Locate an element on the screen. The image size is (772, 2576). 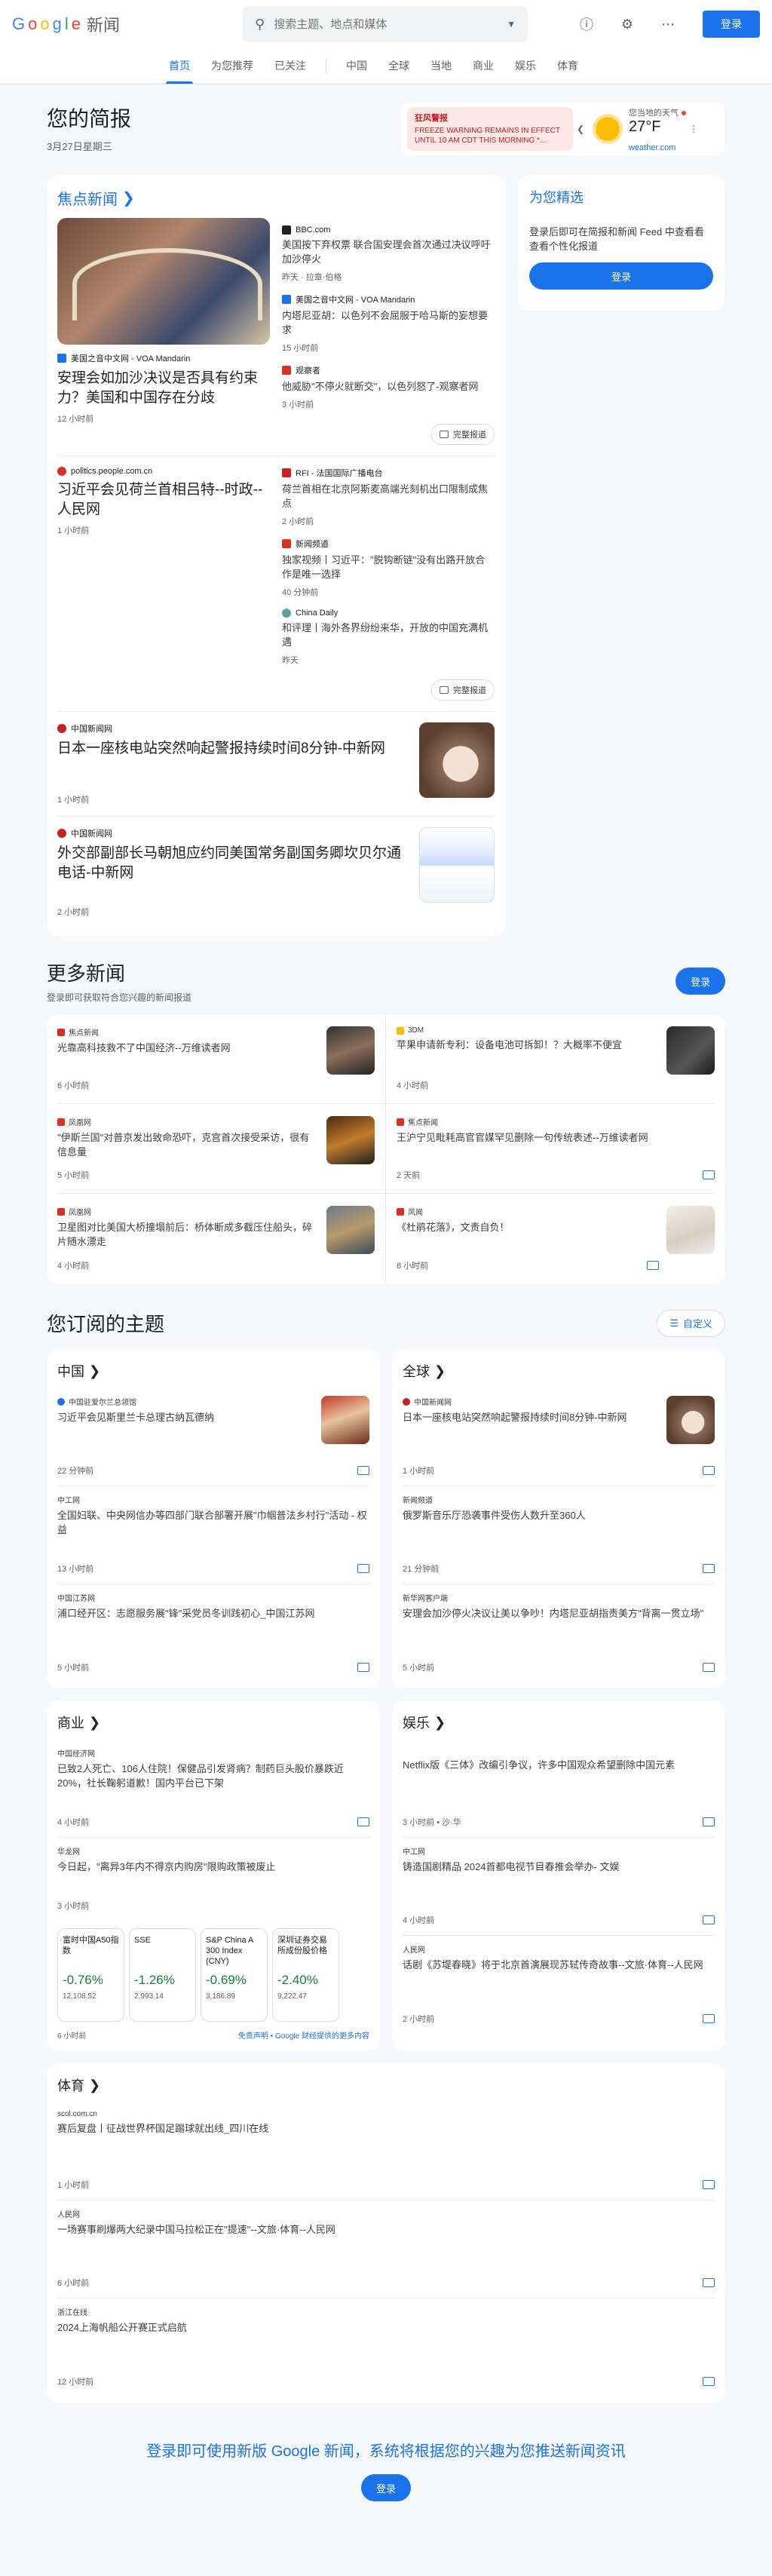
article-headline: 赛后复盘丨征战世界杯国足踢球就出线_四川在线 is located at coordinates (386, 2128).